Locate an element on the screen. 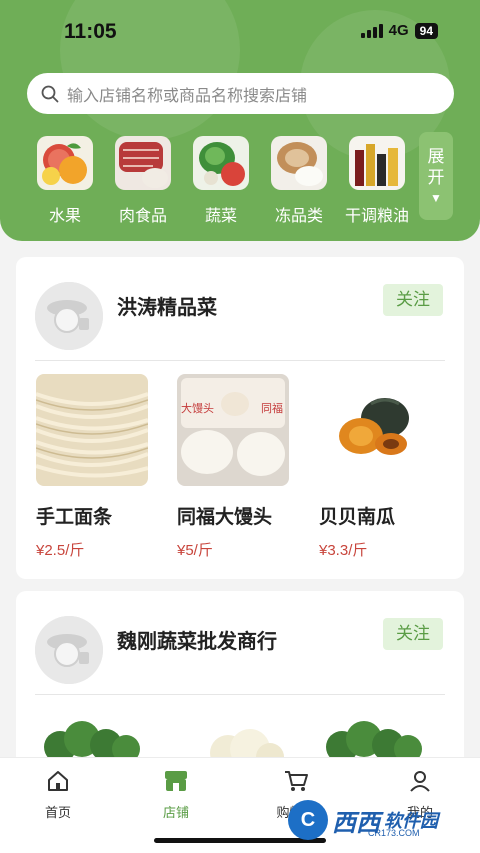 This screenshot has width=480, height=853. watermark: C 西西 软件园 CR173.COM is located at coordinates (378, 820).